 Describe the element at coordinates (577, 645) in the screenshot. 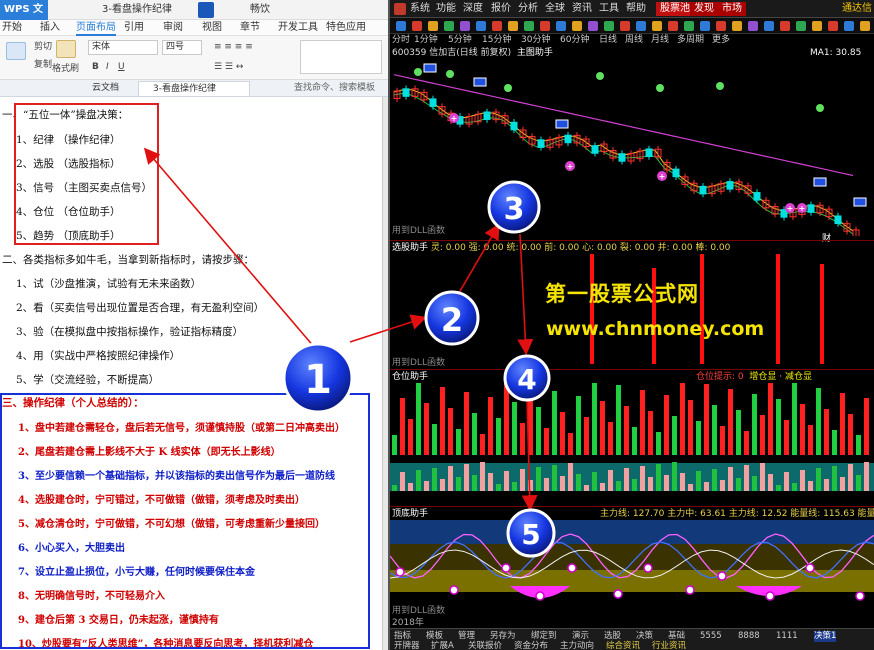

I see `bottom-row2-tab: 主力动向` at that location.